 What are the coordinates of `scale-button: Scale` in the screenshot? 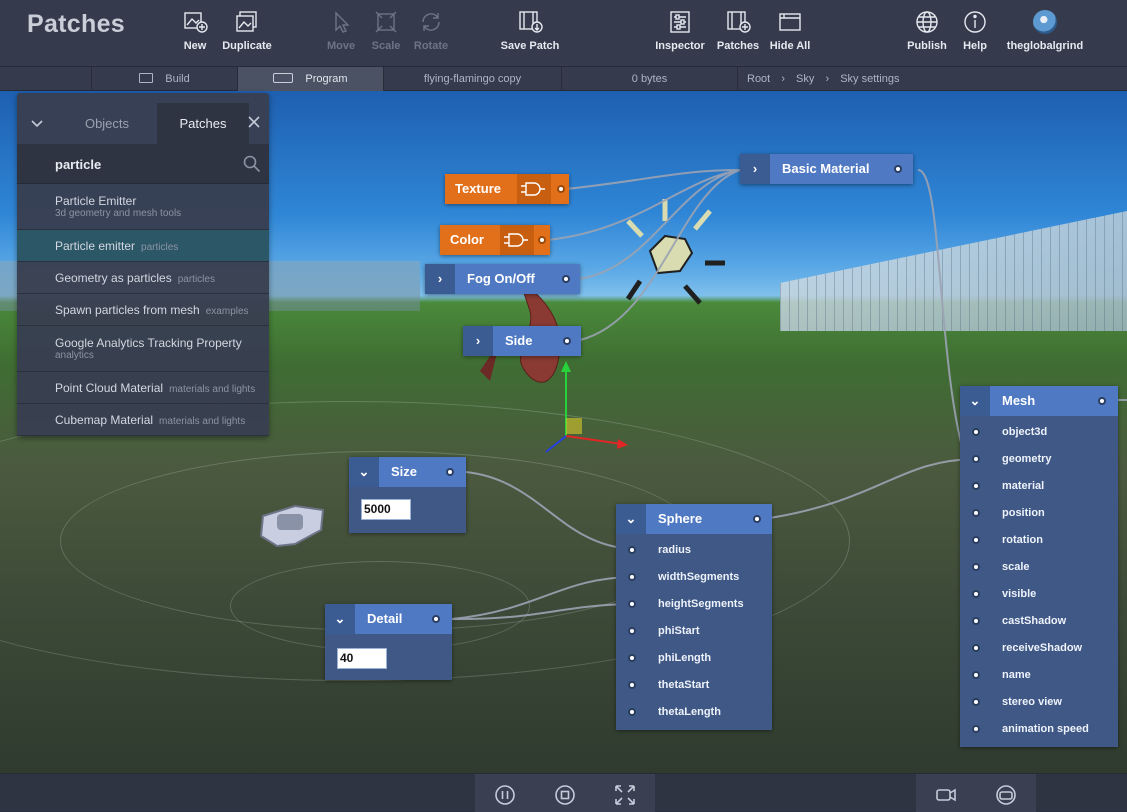 It's located at (386, 31).